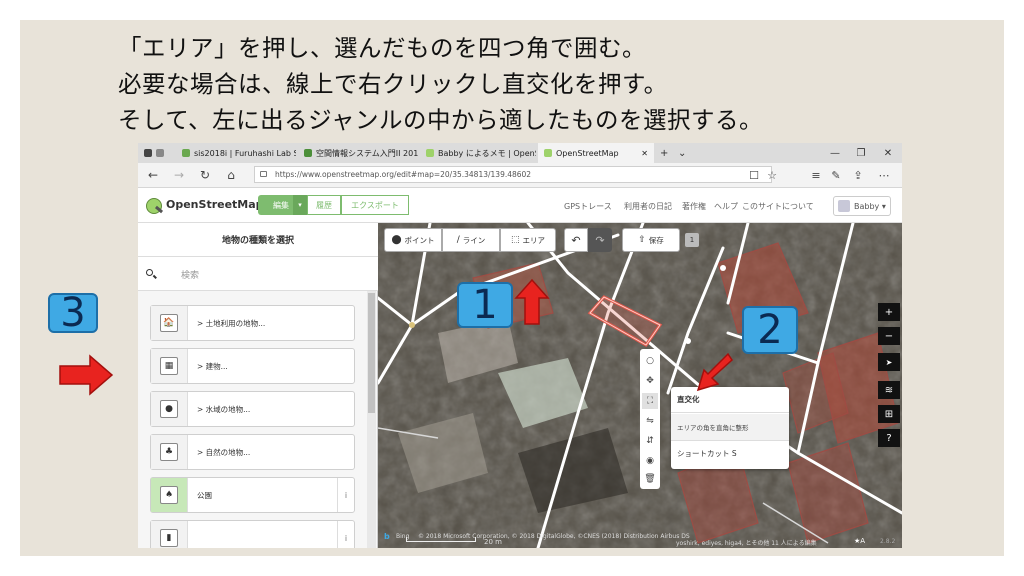 The width and height of the screenshot is (1024, 576). What do you see at coordinates (746, 542) in the screenshot?
I see `contributors: yoshirk, ediyes, higa4, とその他 11 人による編集` at bounding box center [746, 542].